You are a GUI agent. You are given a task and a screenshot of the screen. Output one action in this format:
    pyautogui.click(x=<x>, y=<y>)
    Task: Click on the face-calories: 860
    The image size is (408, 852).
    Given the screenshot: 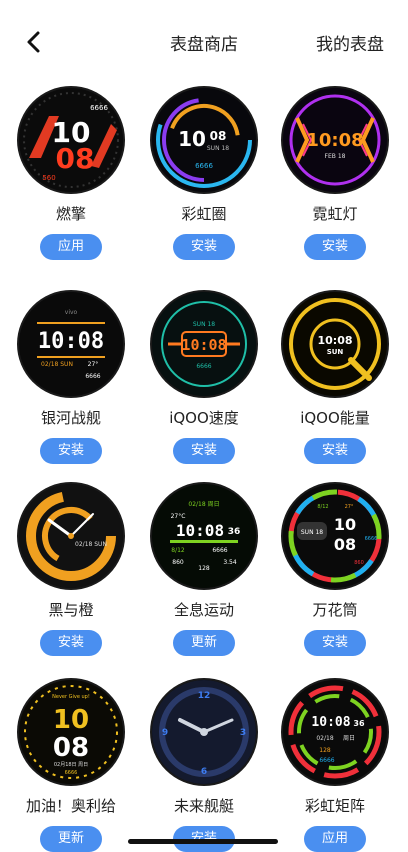 What is the action you would take?
    pyautogui.click(x=178, y=562)
    